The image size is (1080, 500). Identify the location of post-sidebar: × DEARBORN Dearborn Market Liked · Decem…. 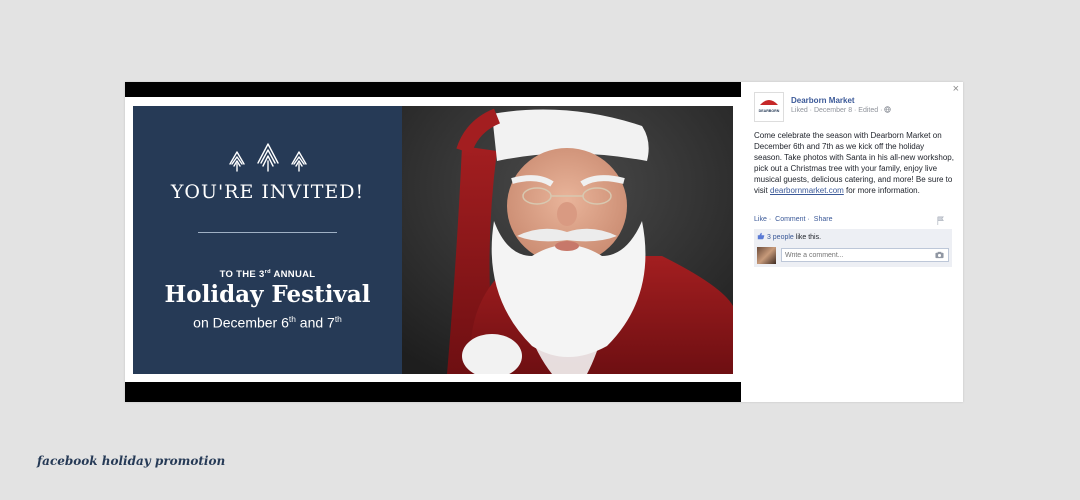
(852, 242).